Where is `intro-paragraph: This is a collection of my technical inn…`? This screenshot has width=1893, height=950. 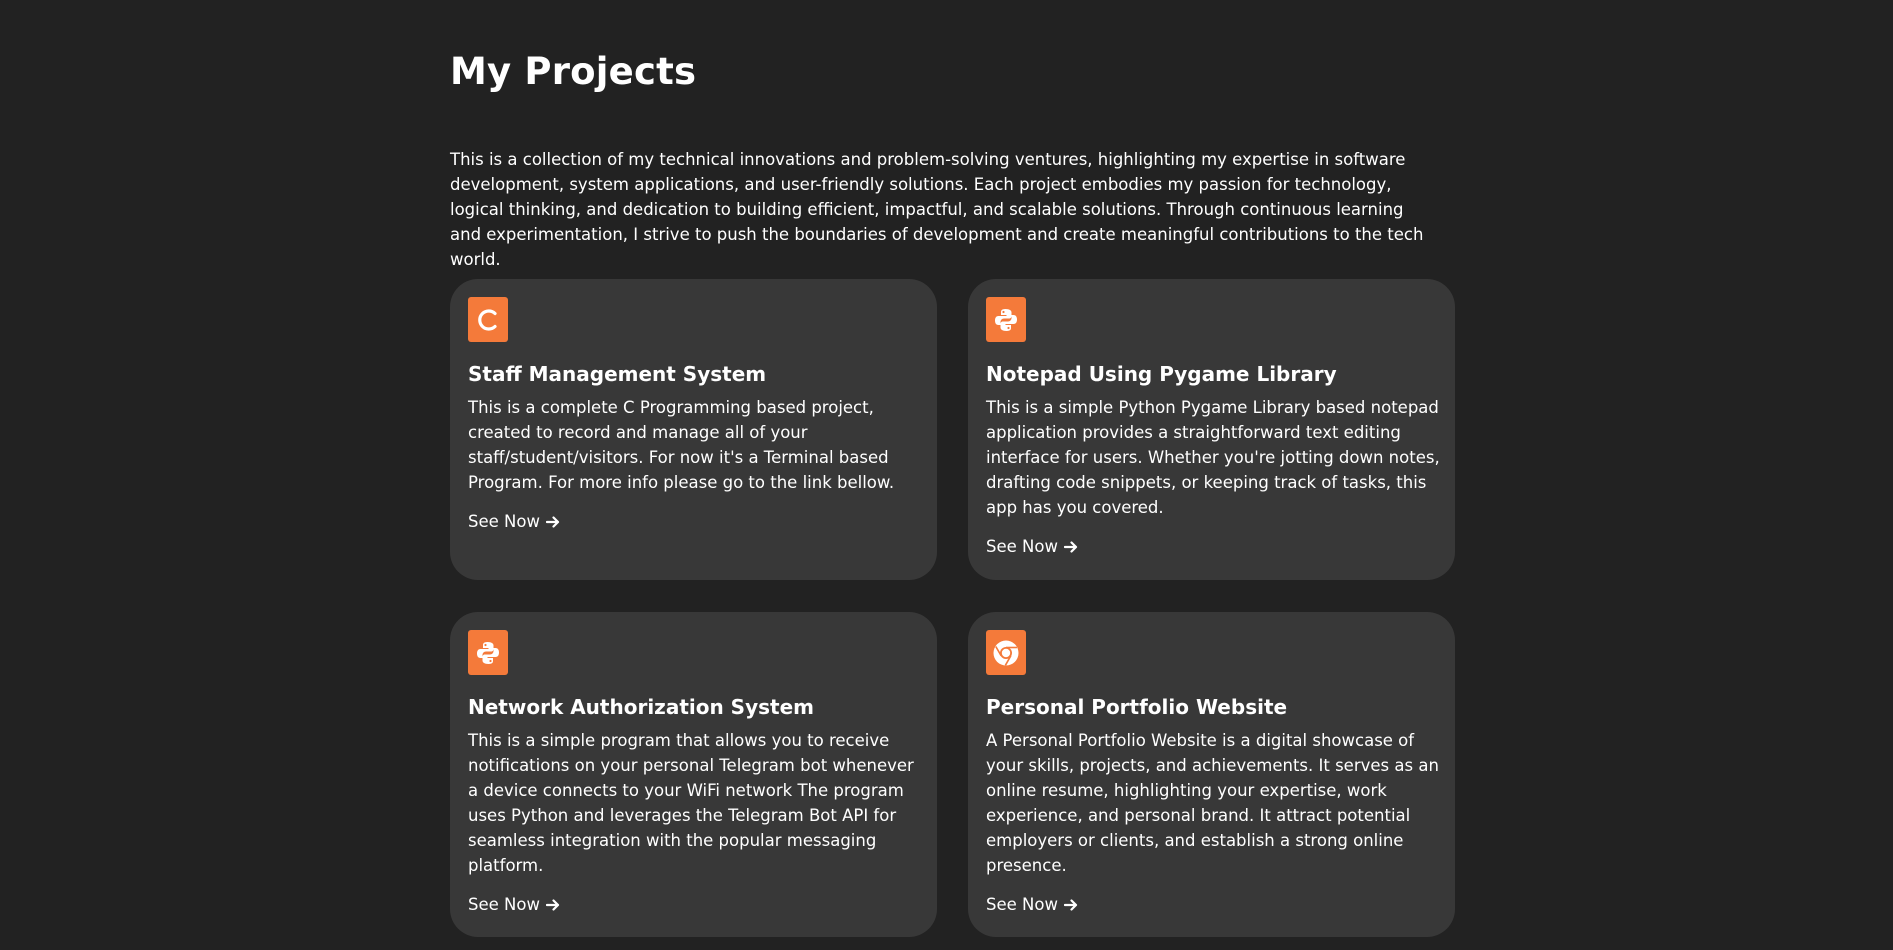 intro-paragraph: This is a collection of my technical inn… is located at coordinates (937, 209).